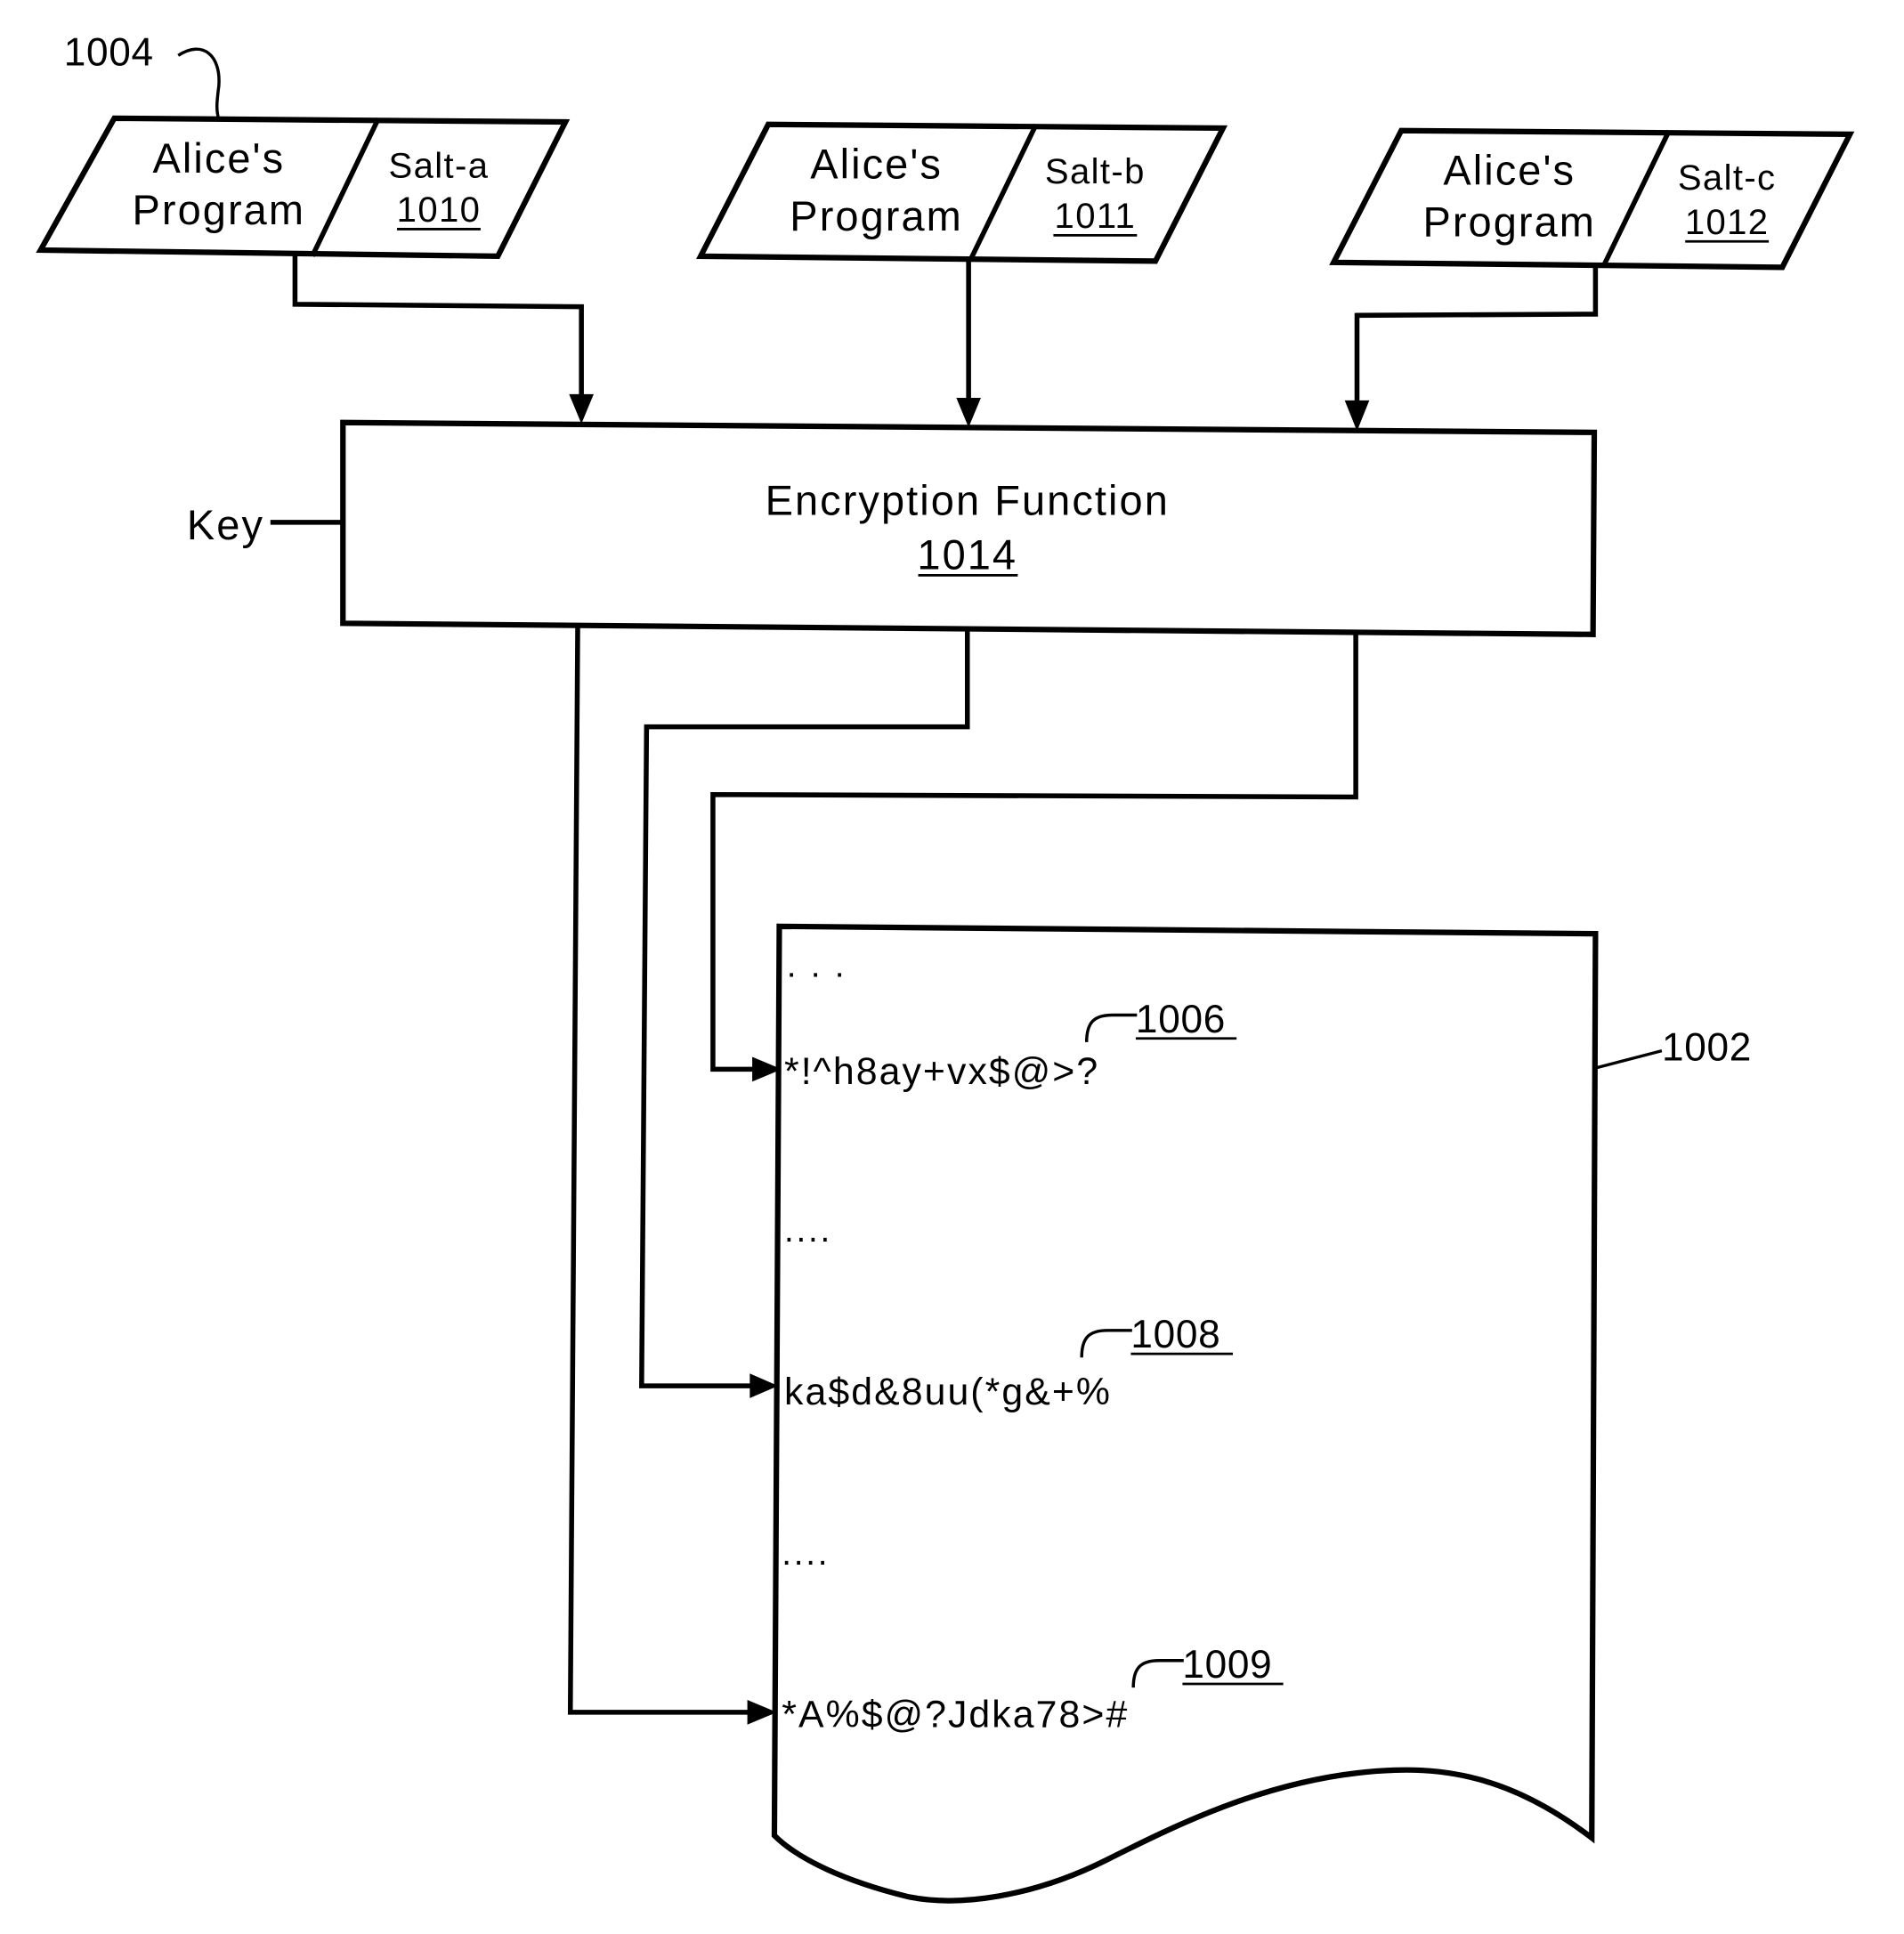 This screenshot has width=1904, height=1934. I want to click on salt-ref: 1012, so click(1727, 222).